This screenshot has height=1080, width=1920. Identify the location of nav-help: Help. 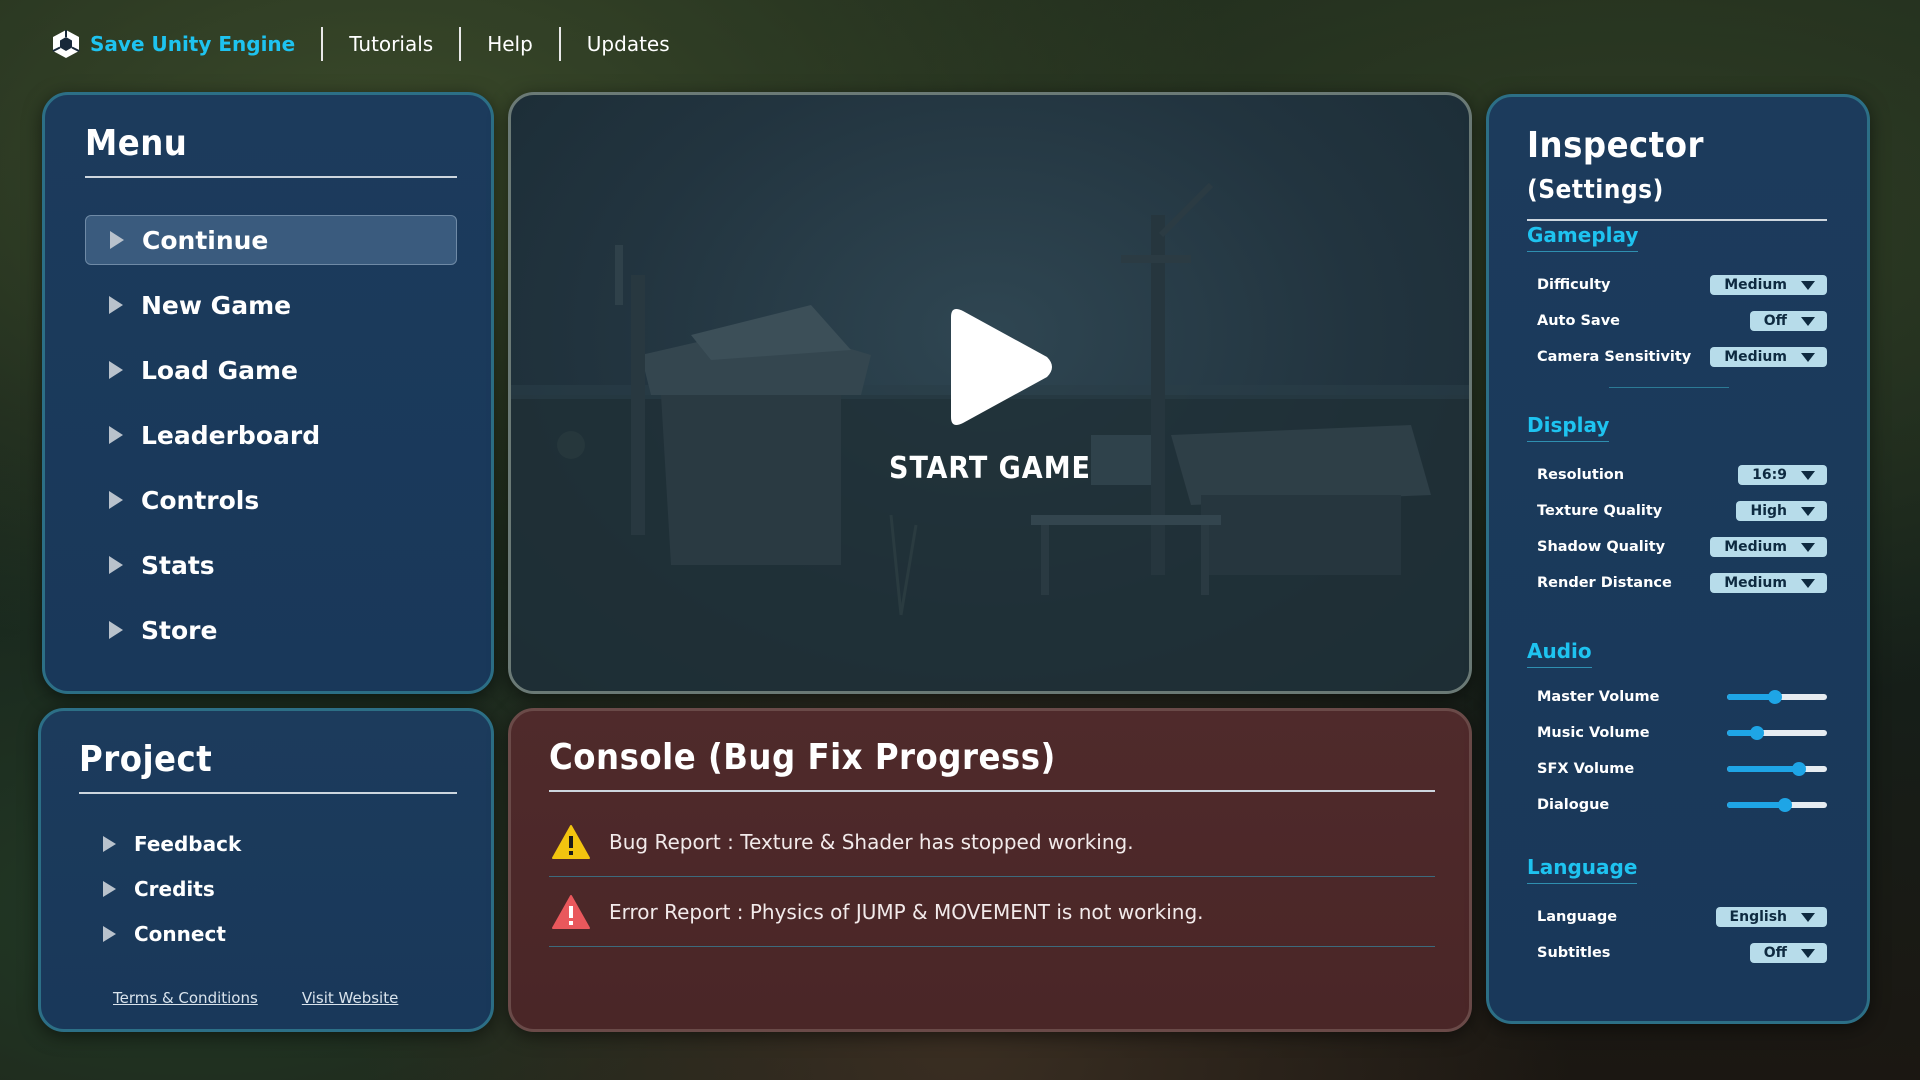
(510, 44).